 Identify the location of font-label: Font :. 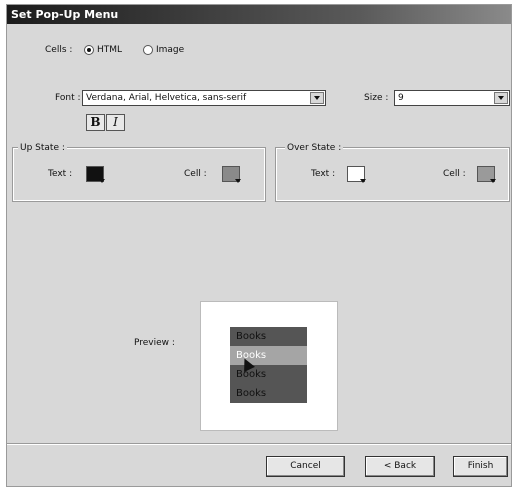
(68, 98).